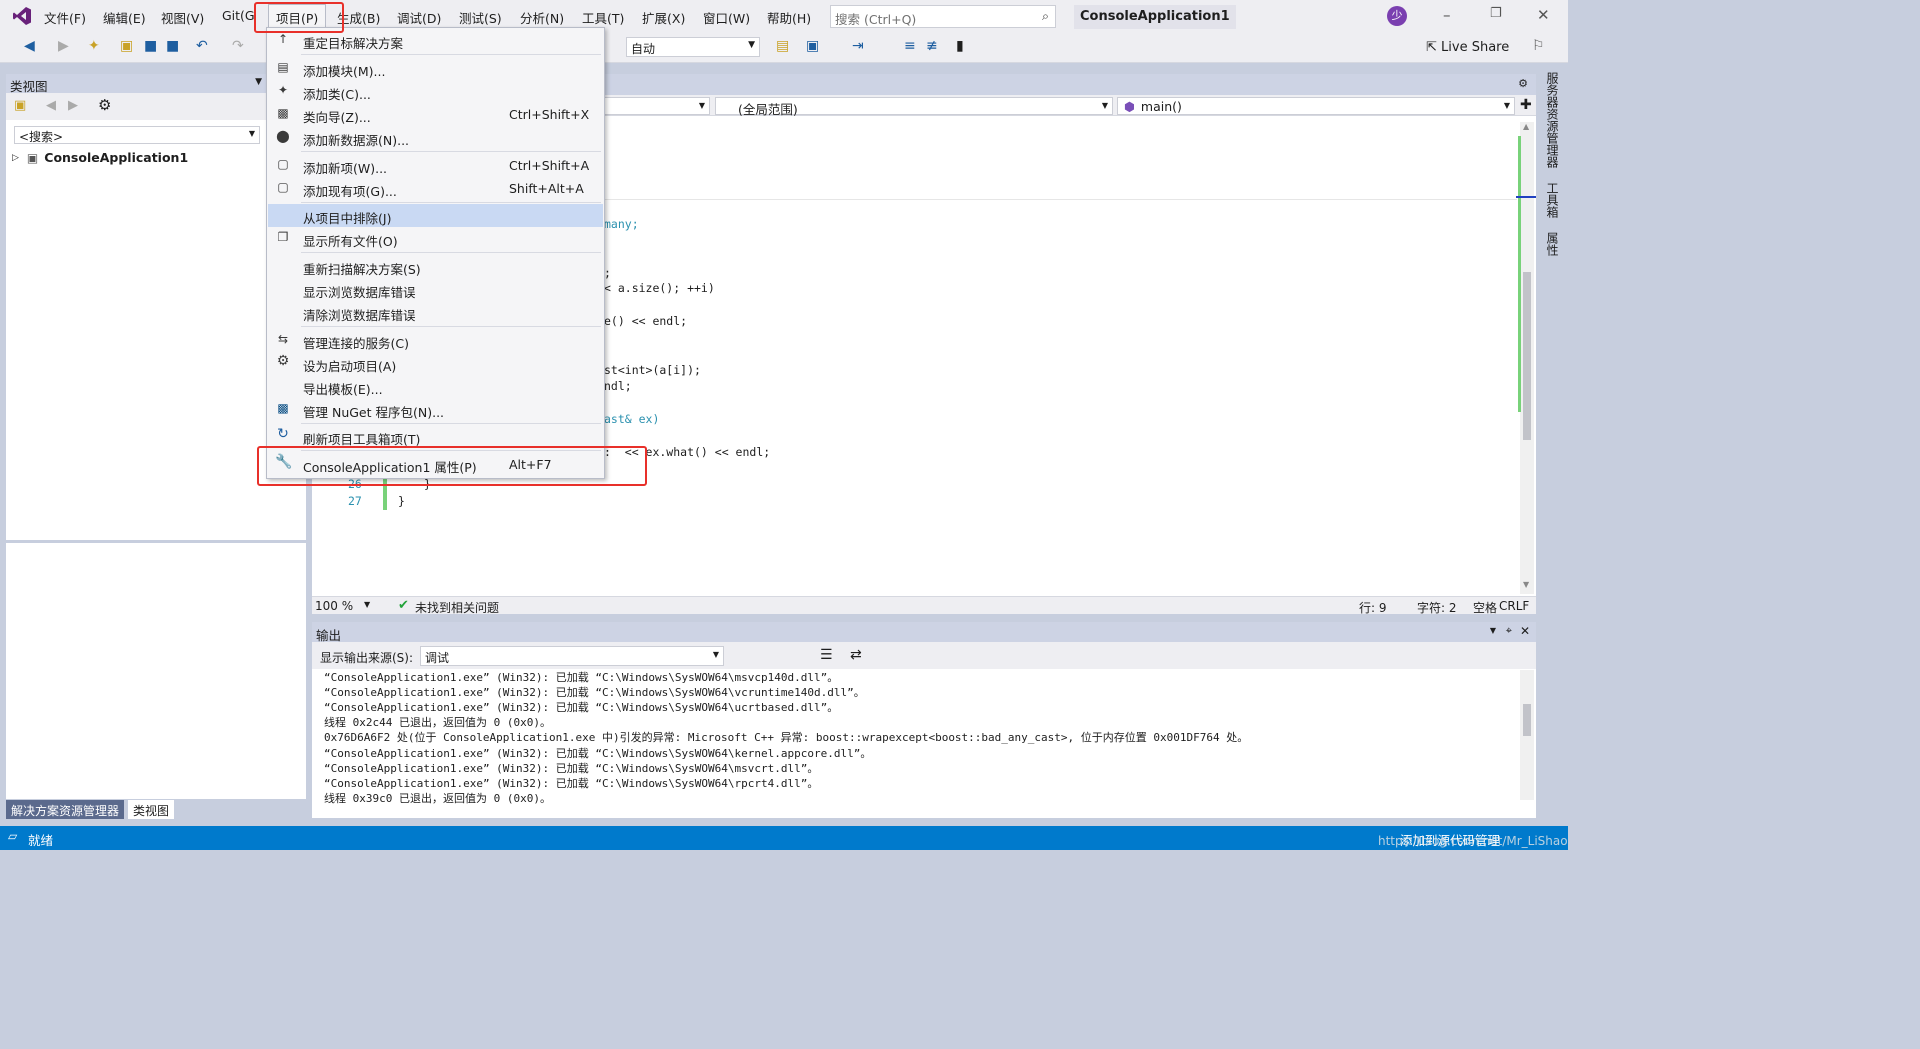  What do you see at coordinates (1552, 120) in the screenshot?
I see `tab-server-explorer: 服务器资源管理器` at bounding box center [1552, 120].